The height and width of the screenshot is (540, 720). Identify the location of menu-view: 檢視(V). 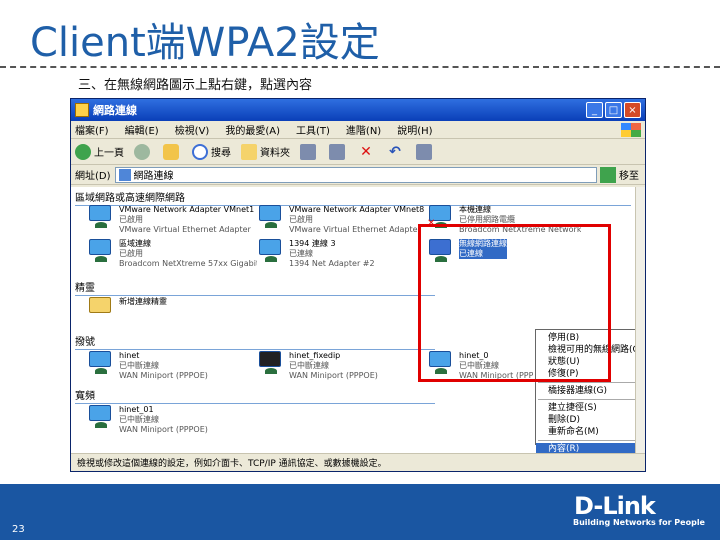
(192, 129).